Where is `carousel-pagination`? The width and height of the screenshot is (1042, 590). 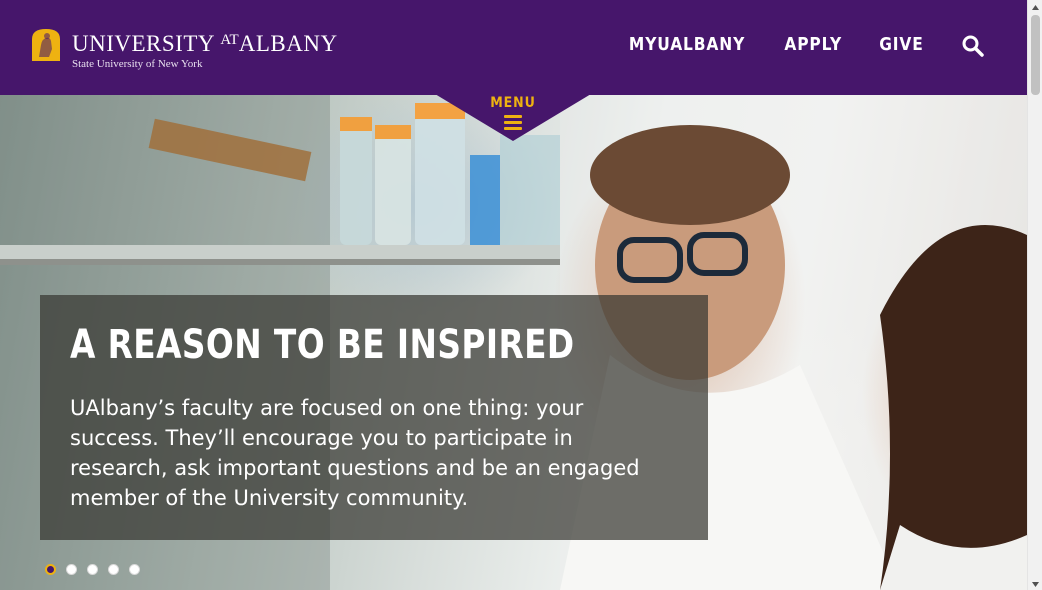 carousel-pagination is located at coordinates (97, 569).